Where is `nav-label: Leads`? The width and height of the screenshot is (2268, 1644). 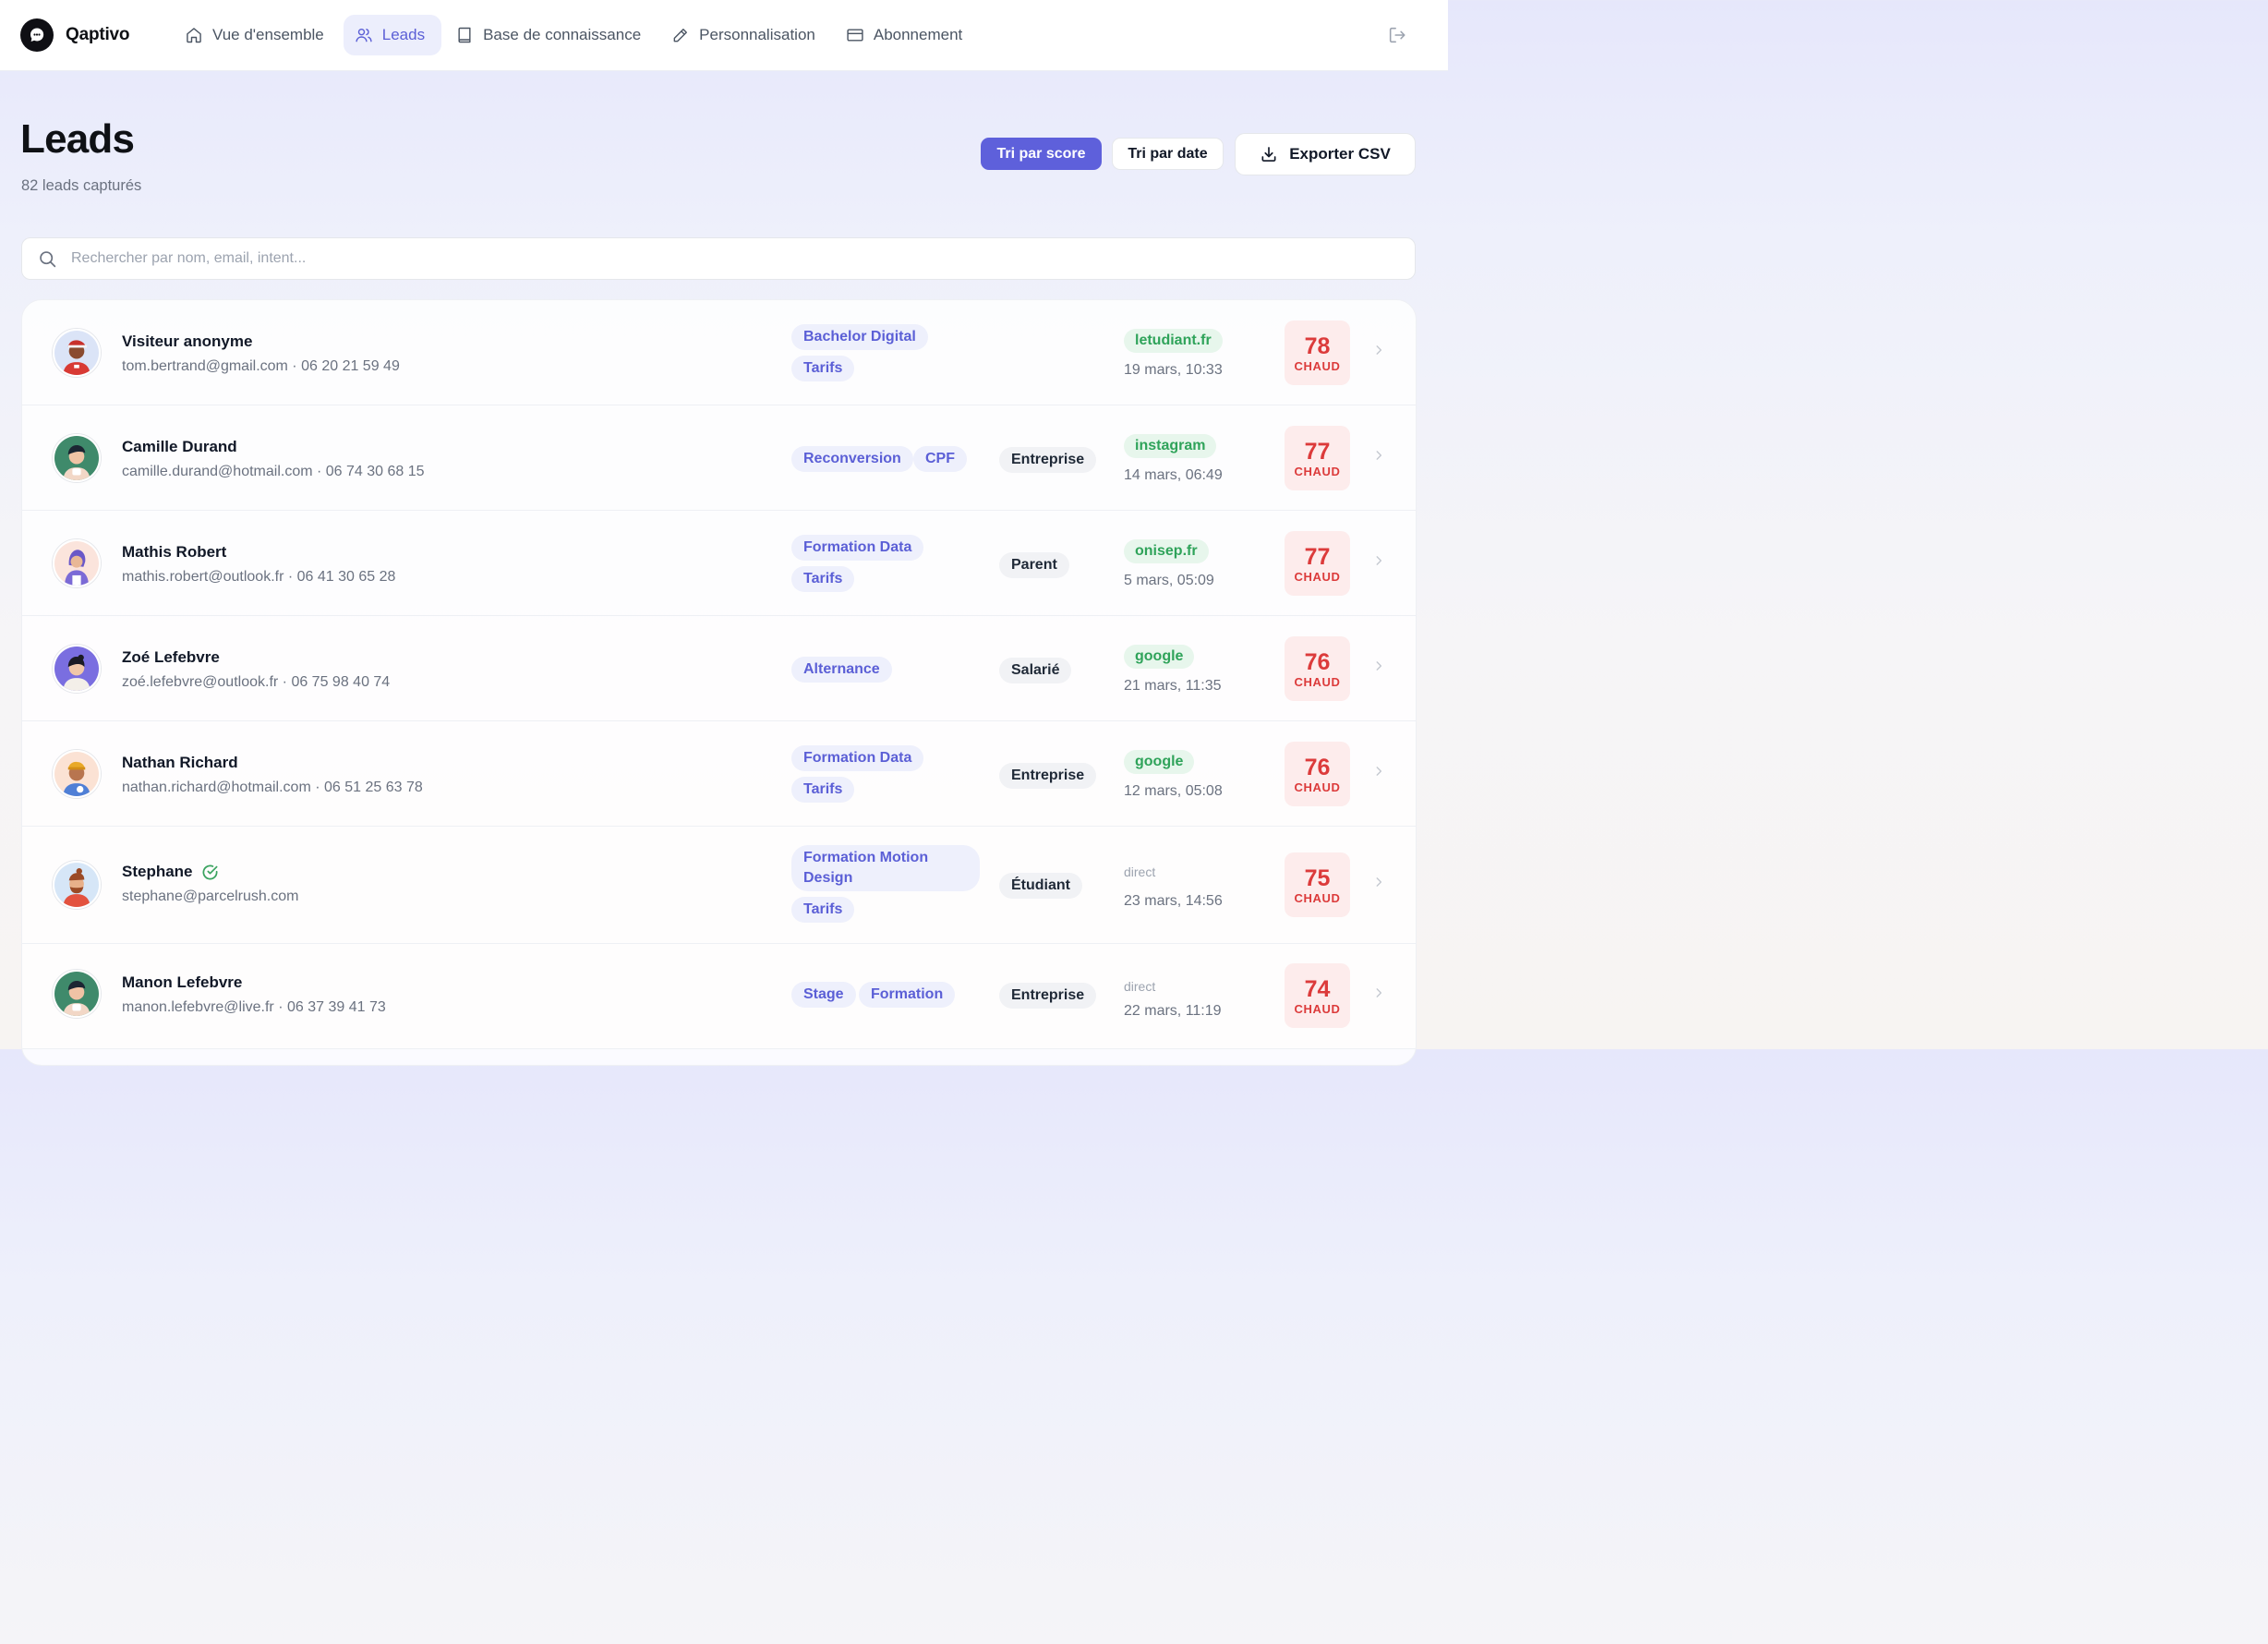 nav-label: Leads is located at coordinates (403, 34).